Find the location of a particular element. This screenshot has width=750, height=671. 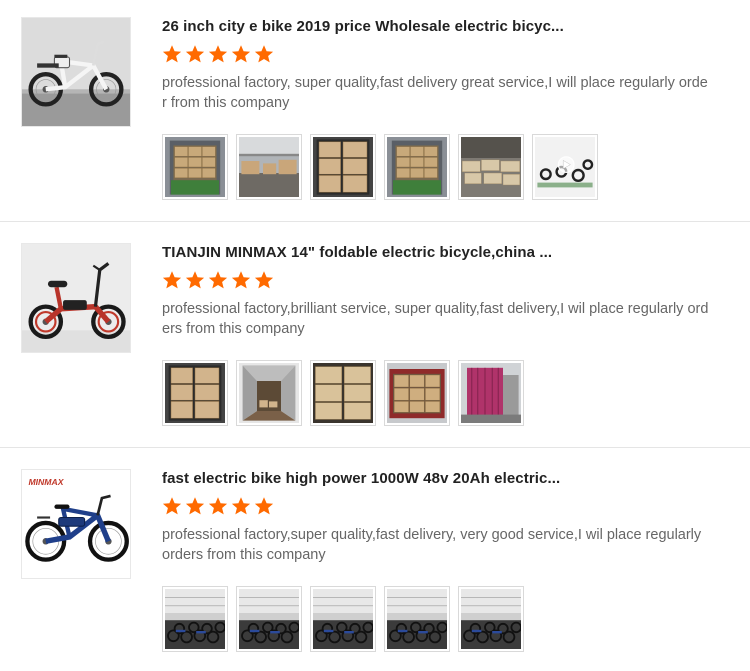

product-image: MINMAX is located at coordinates (76, 524).